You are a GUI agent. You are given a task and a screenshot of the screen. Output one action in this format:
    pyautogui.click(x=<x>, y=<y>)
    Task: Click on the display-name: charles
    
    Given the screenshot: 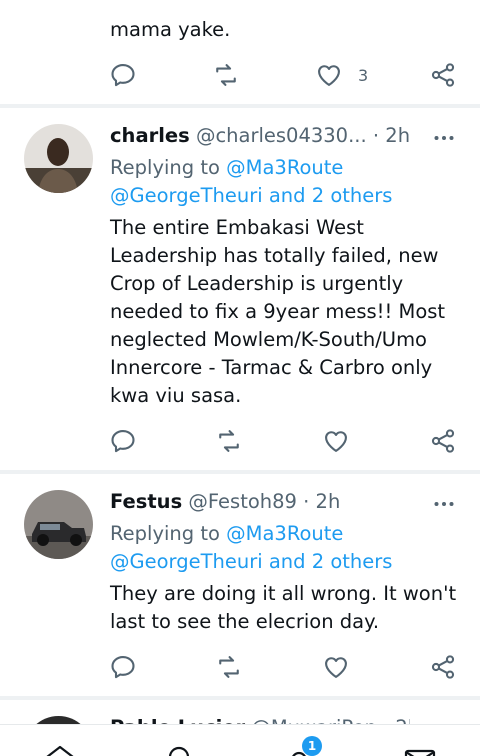 What is the action you would take?
    pyautogui.click(x=150, y=135)
    